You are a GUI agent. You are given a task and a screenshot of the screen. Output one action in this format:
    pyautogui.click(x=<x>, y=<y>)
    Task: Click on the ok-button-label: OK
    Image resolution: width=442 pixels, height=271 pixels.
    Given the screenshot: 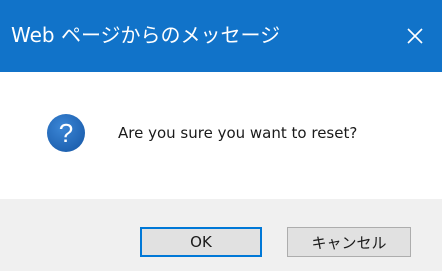 What is the action you would take?
    pyautogui.click(x=201, y=242)
    